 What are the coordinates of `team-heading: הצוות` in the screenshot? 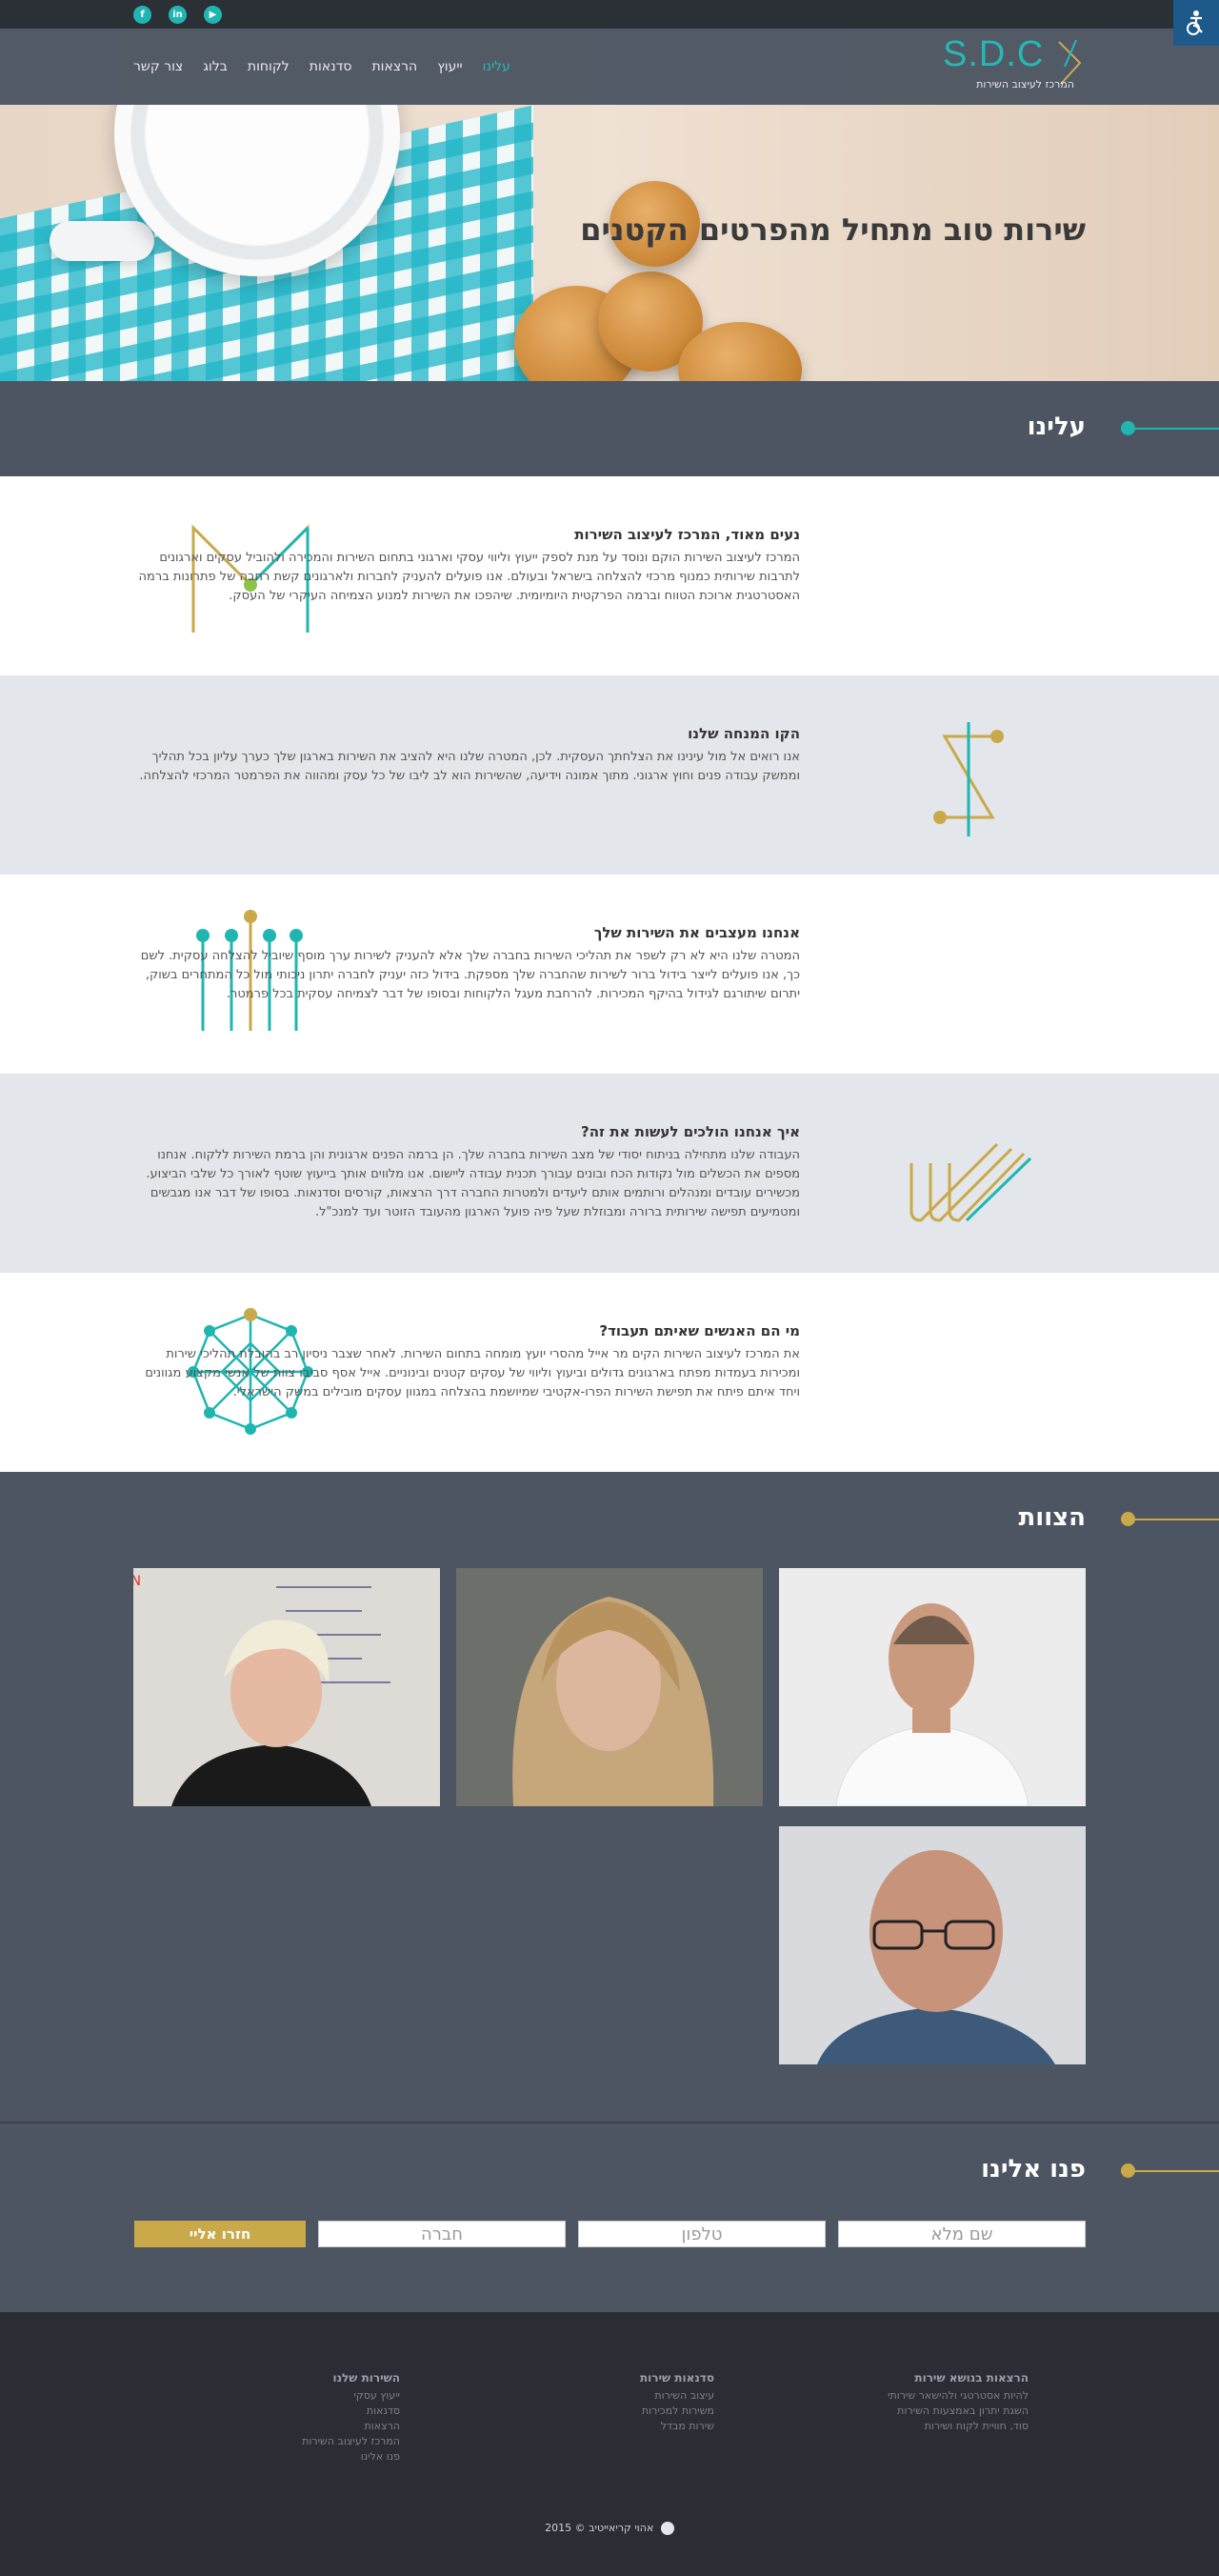 It's located at (1052, 1517).